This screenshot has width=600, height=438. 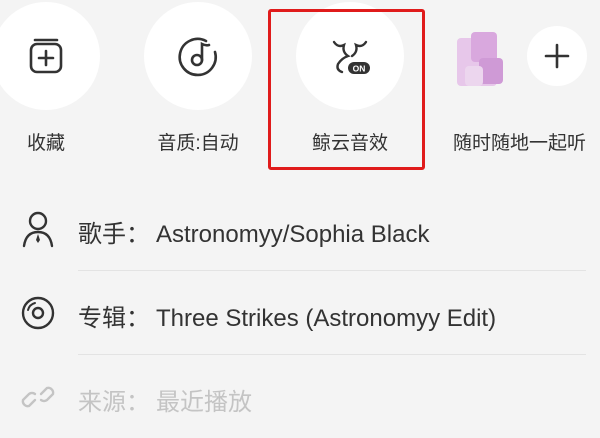 I want to click on sound-quality-label: 音质:自动, so click(x=198, y=143).